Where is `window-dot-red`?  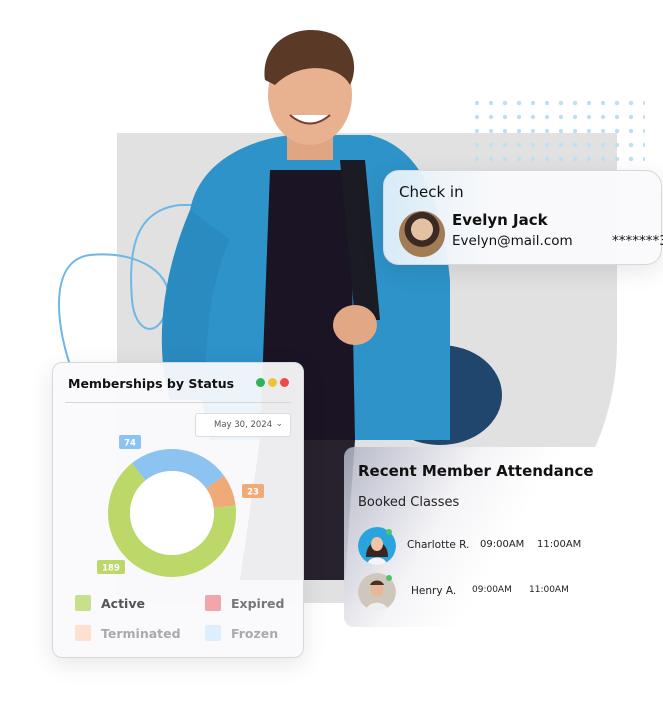
window-dot-red is located at coordinates (284, 382).